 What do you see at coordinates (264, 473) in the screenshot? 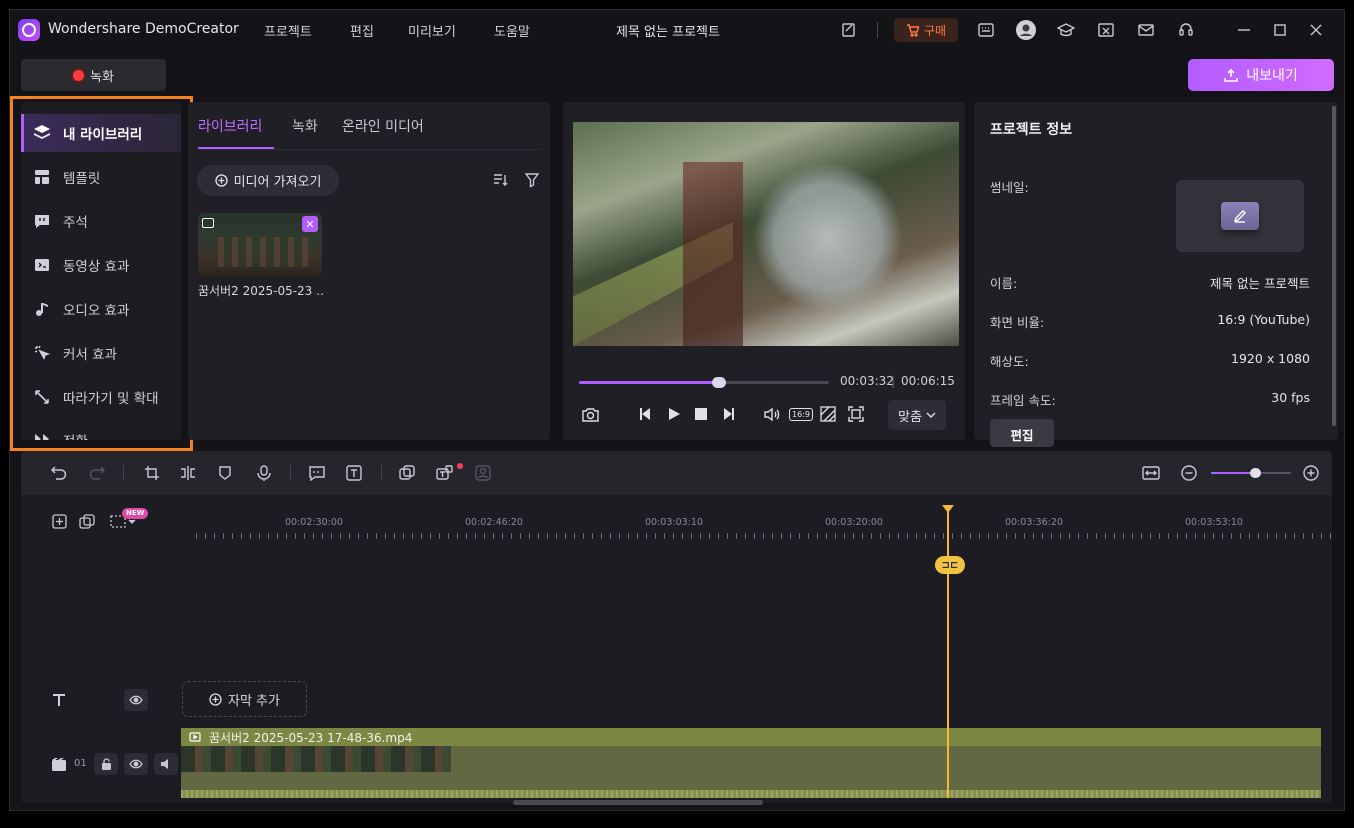
I see `microphone-icon` at bounding box center [264, 473].